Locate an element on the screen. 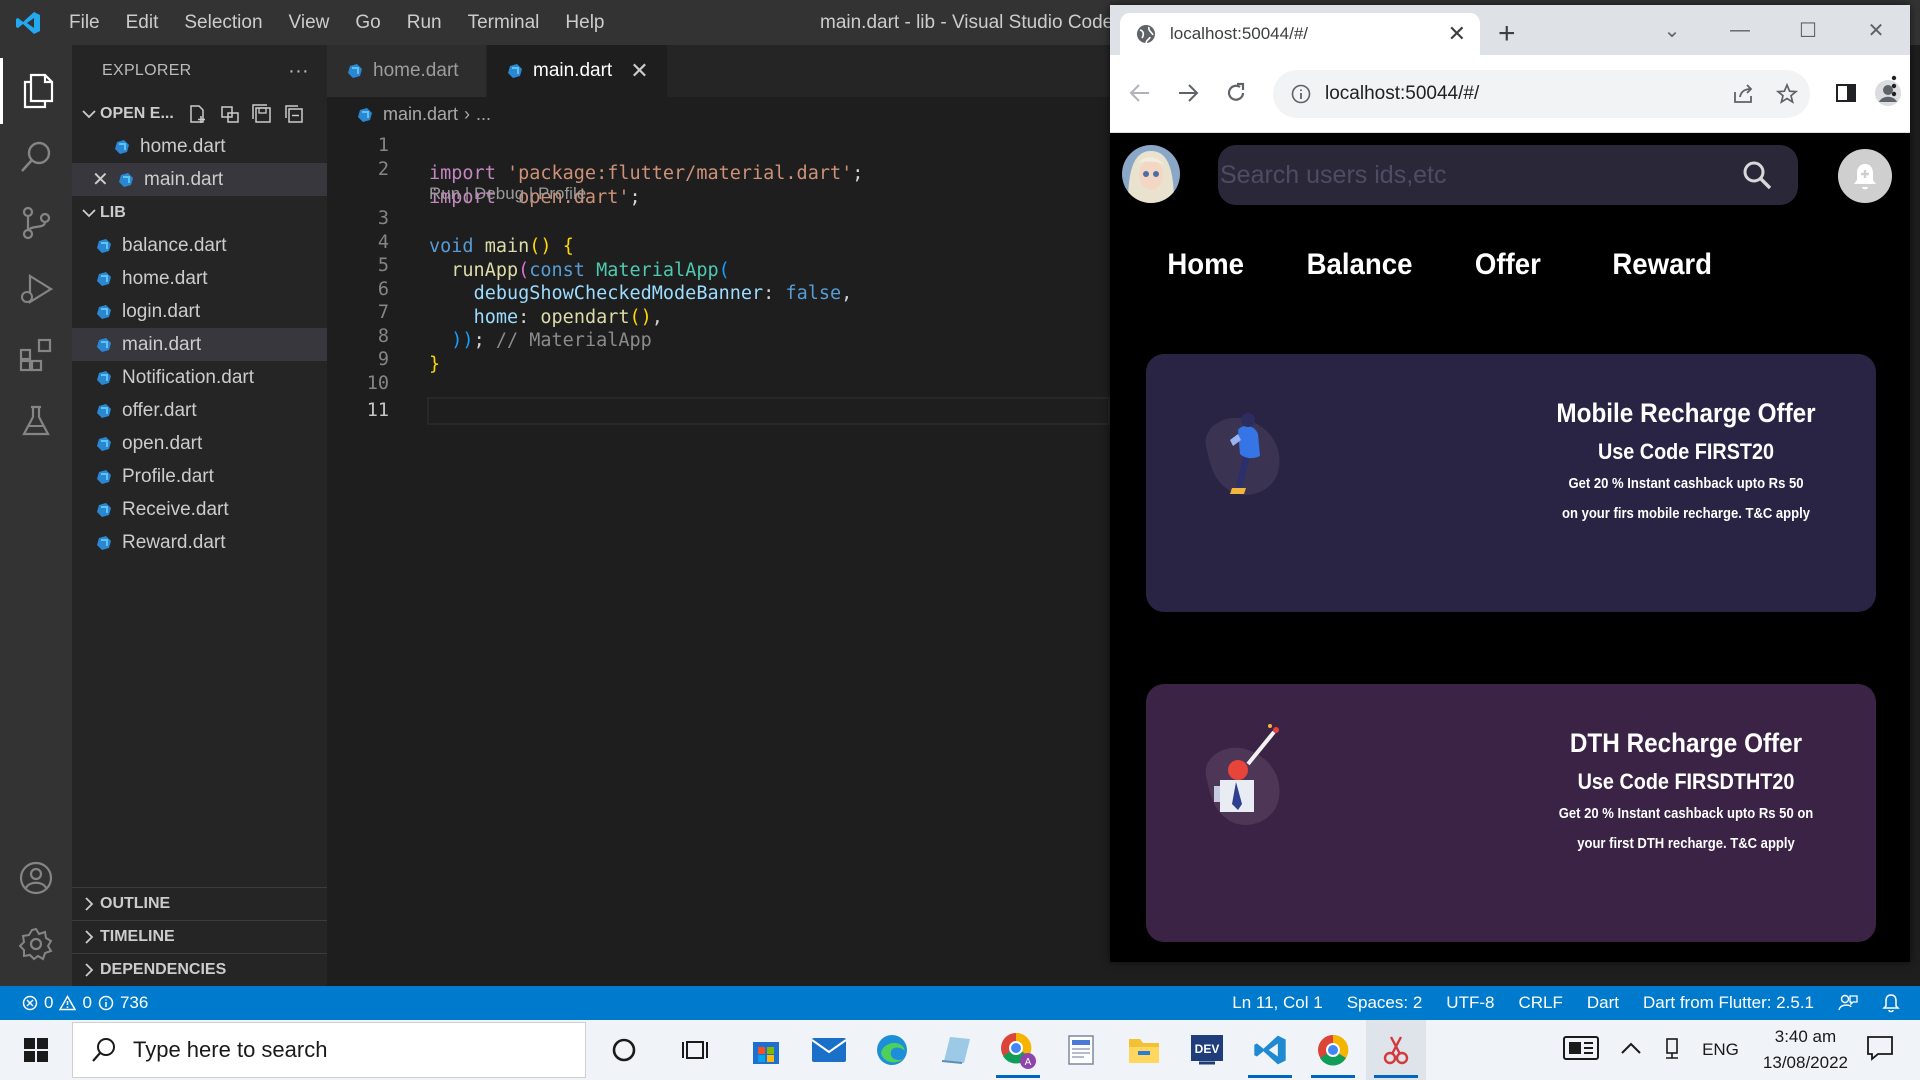 The image size is (1920, 1080). user-avatar is located at coordinates (1151, 174).